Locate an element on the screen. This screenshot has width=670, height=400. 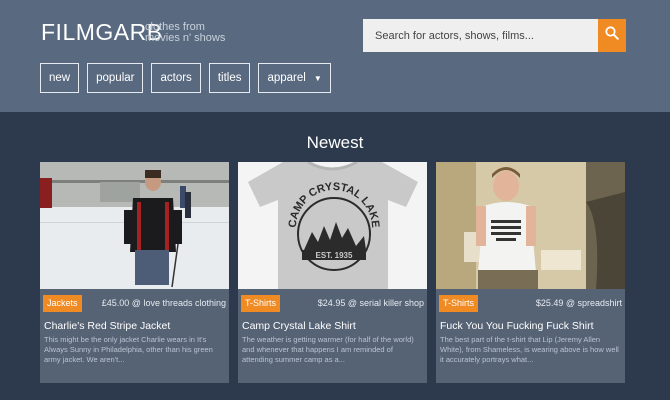
price-store: $24.95 @ serial killer shop is located at coordinates (371, 303).